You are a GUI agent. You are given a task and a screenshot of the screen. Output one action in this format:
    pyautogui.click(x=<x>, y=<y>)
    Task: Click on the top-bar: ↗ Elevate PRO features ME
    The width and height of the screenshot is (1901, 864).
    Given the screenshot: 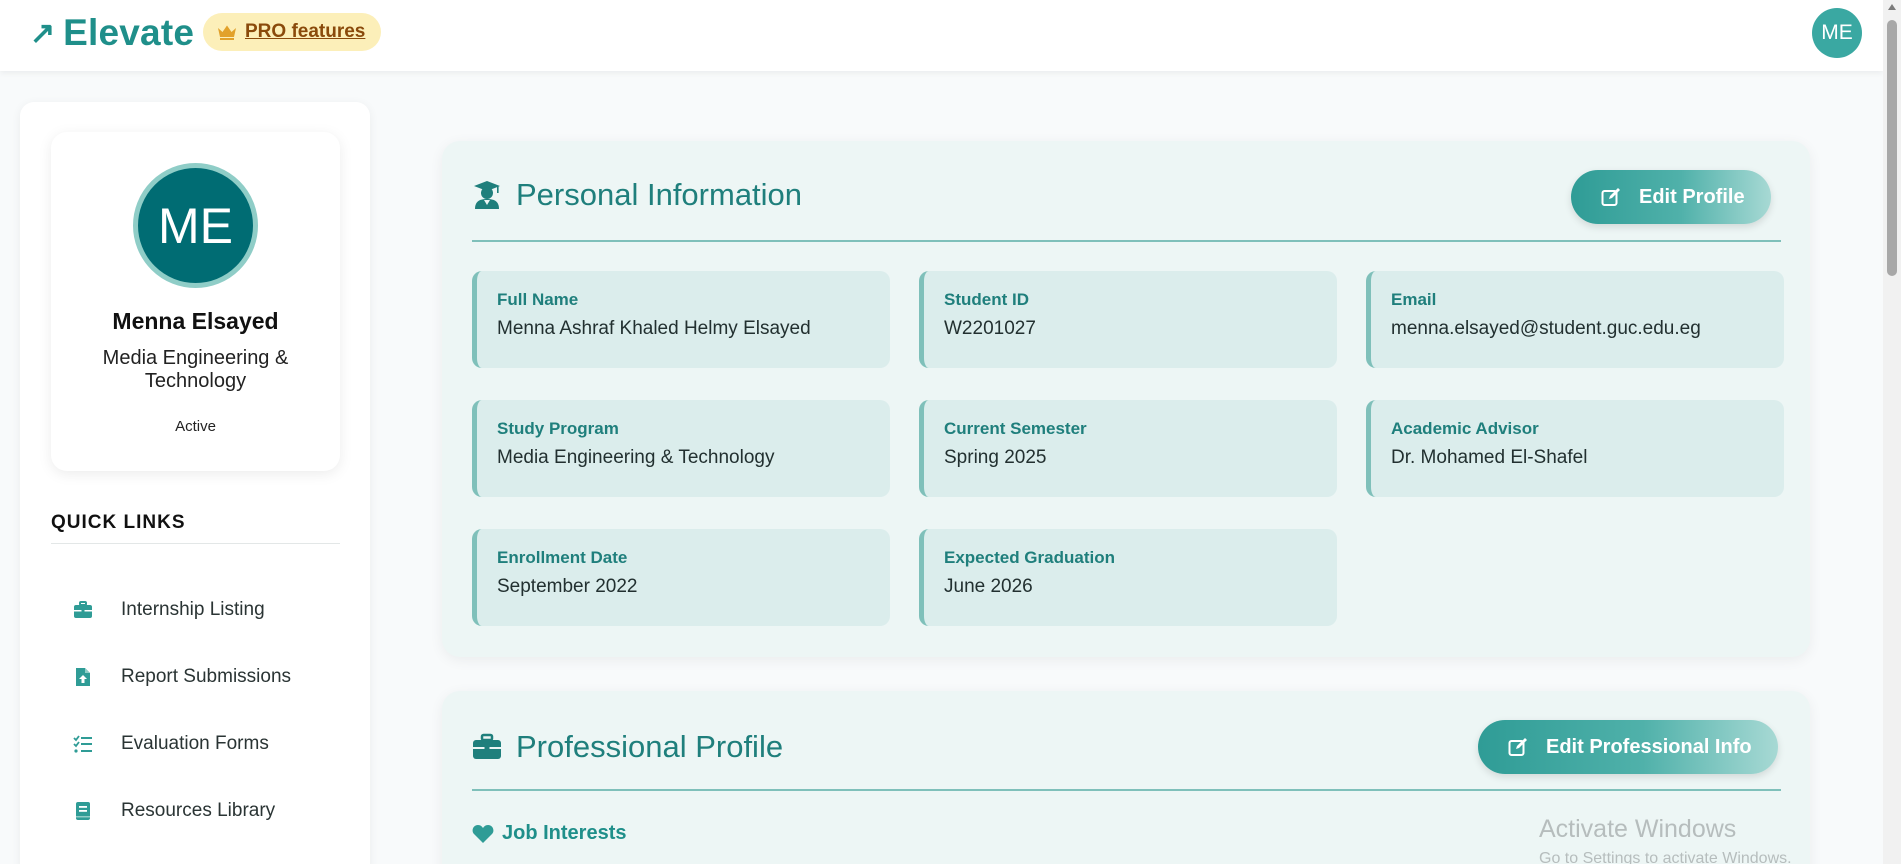 What is the action you would take?
    pyautogui.click(x=941, y=35)
    